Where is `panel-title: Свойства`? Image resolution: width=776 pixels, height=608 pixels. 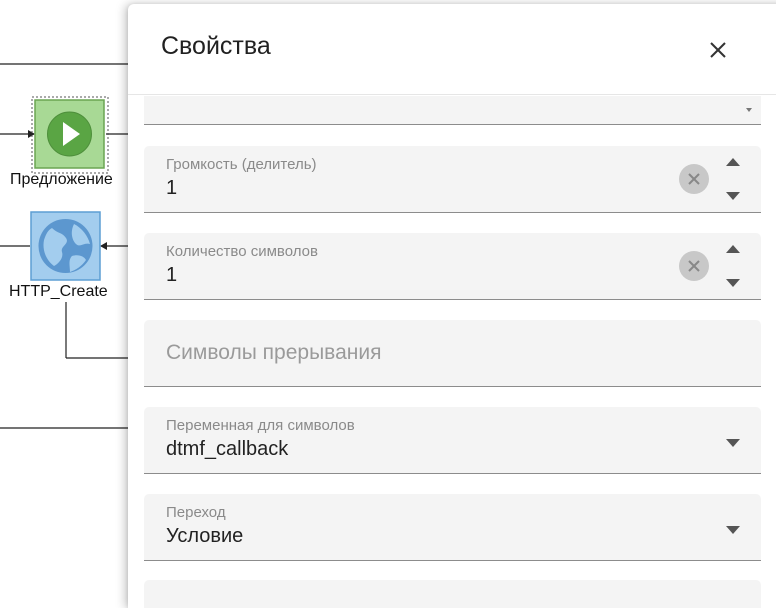 panel-title: Свойства is located at coordinates (216, 46).